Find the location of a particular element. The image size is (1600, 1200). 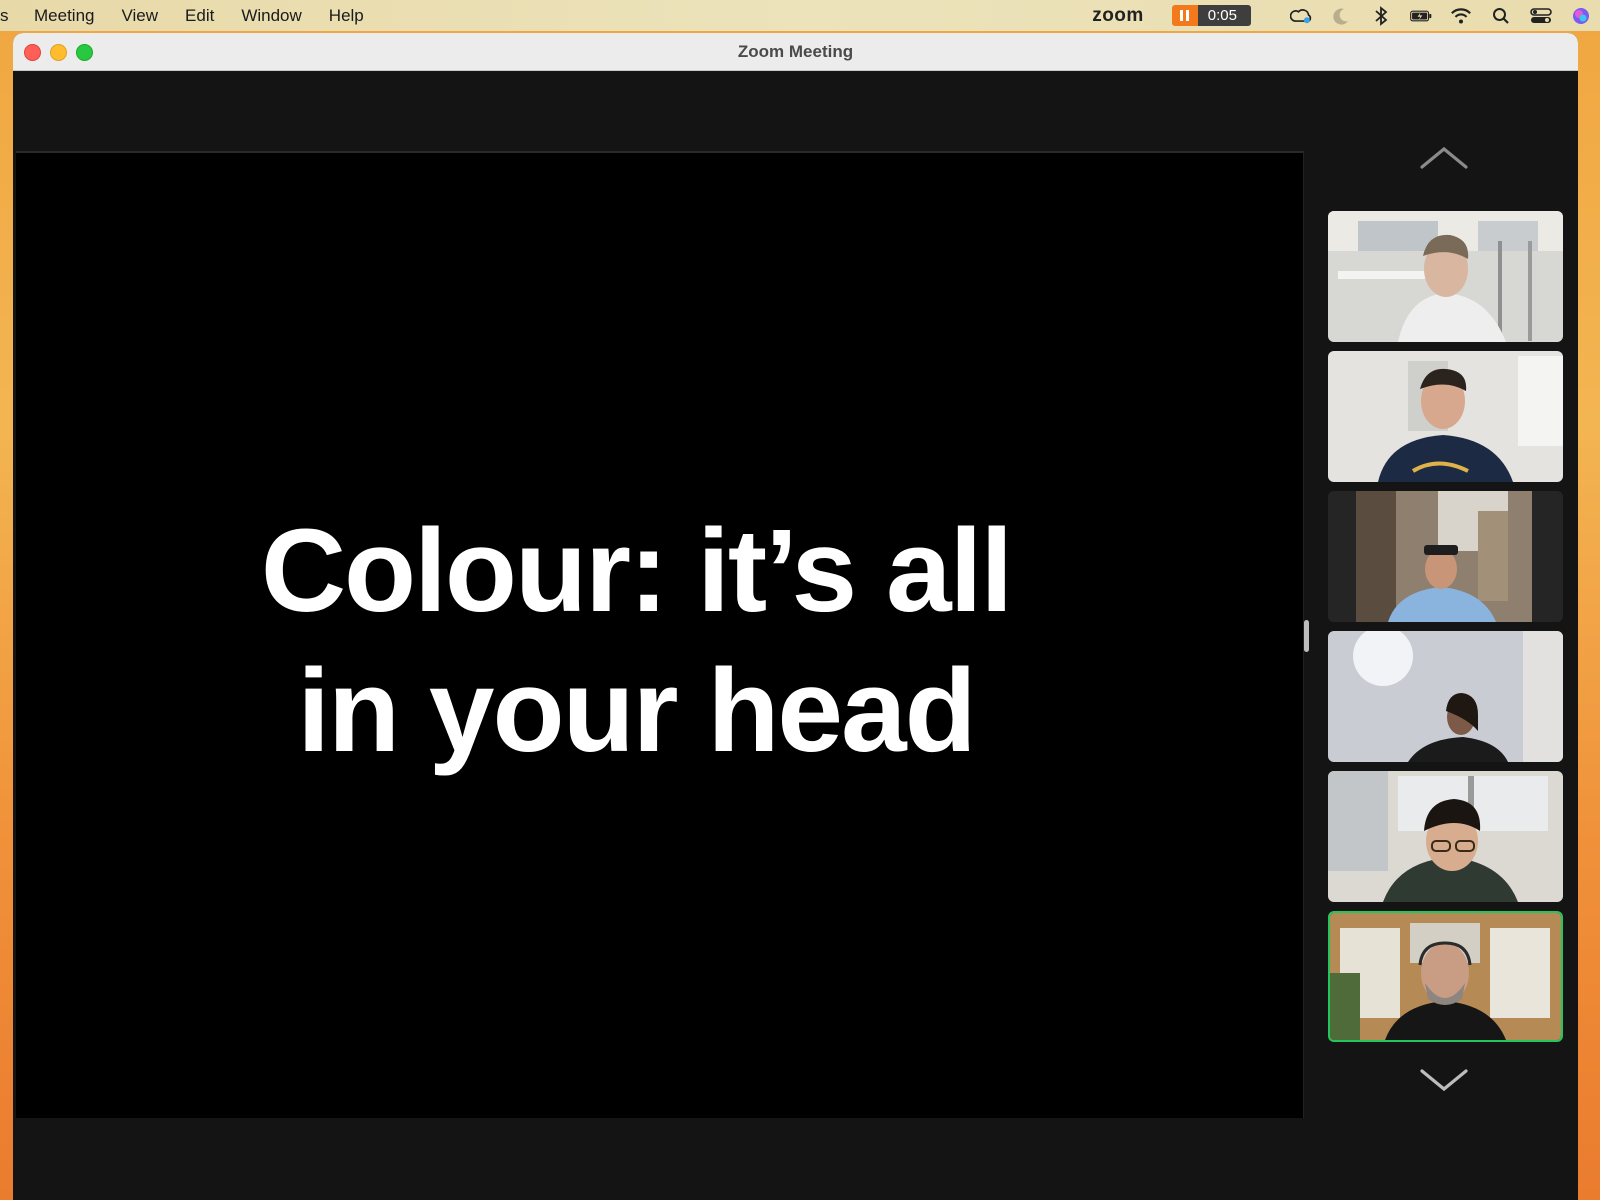

panel-resize-handle is located at coordinates (1306, 636).